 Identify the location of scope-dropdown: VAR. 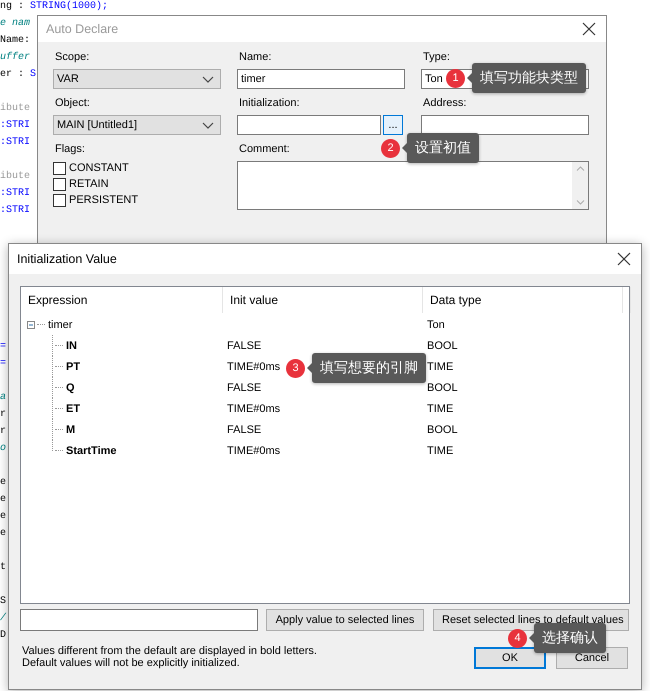
(137, 79).